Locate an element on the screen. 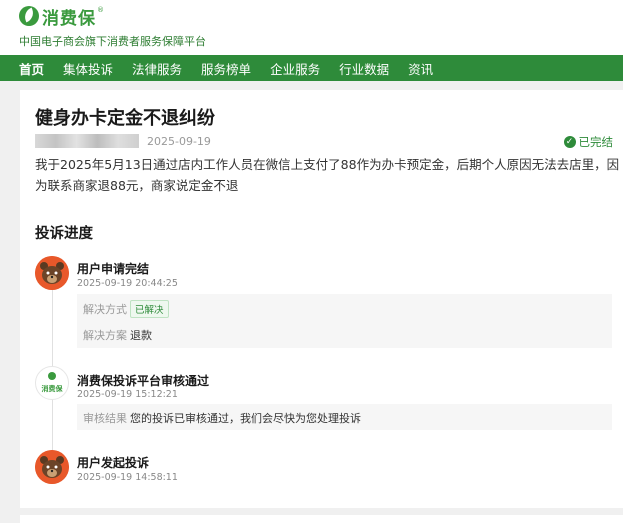 This screenshot has width=623, height=523. complaint-date: 2025-09-19 is located at coordinates (179, 141).